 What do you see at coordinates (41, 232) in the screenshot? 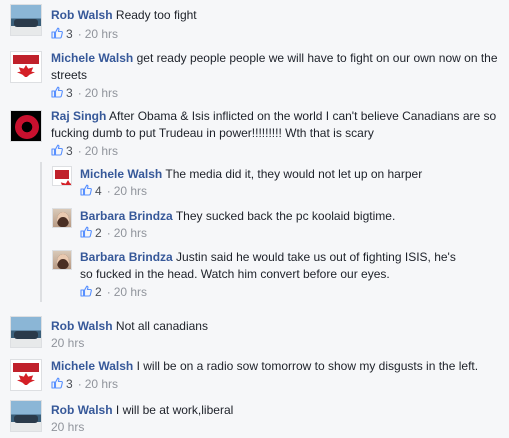
I see `reply-thread-line` at bounding box center [41, 232].